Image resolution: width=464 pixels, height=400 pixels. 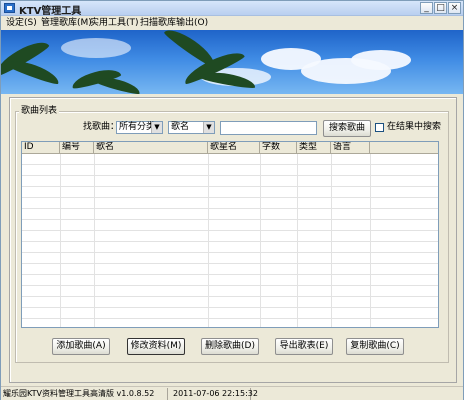 What do you see at coordinates (174, 23) in the screenshot?
I see `menu-scan-export: 扫描歌库输出(O)` at bounding box center [174, 23].